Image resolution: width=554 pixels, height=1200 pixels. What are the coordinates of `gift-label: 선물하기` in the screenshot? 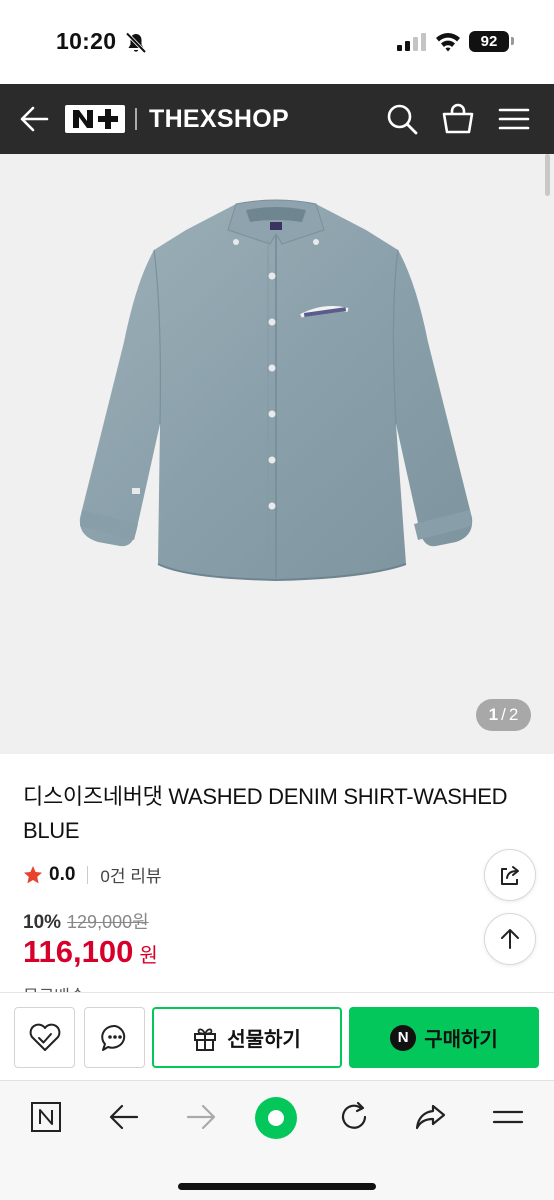 It's located at (264, 1040).